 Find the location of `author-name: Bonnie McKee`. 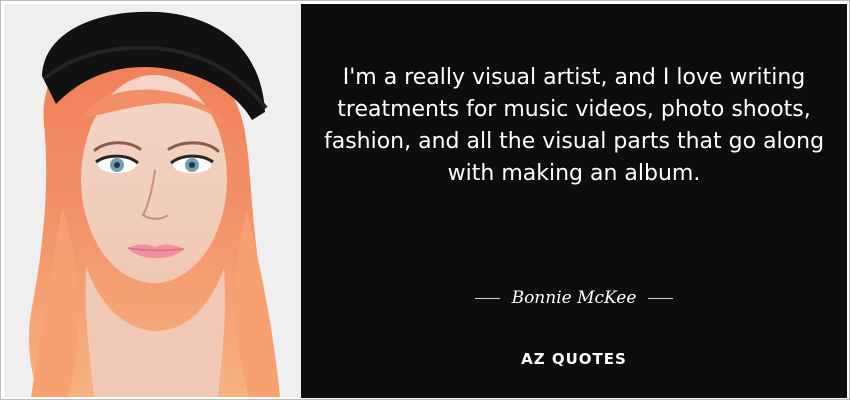

author-name: Bonnie McKee is located at coordinates (574, 298).